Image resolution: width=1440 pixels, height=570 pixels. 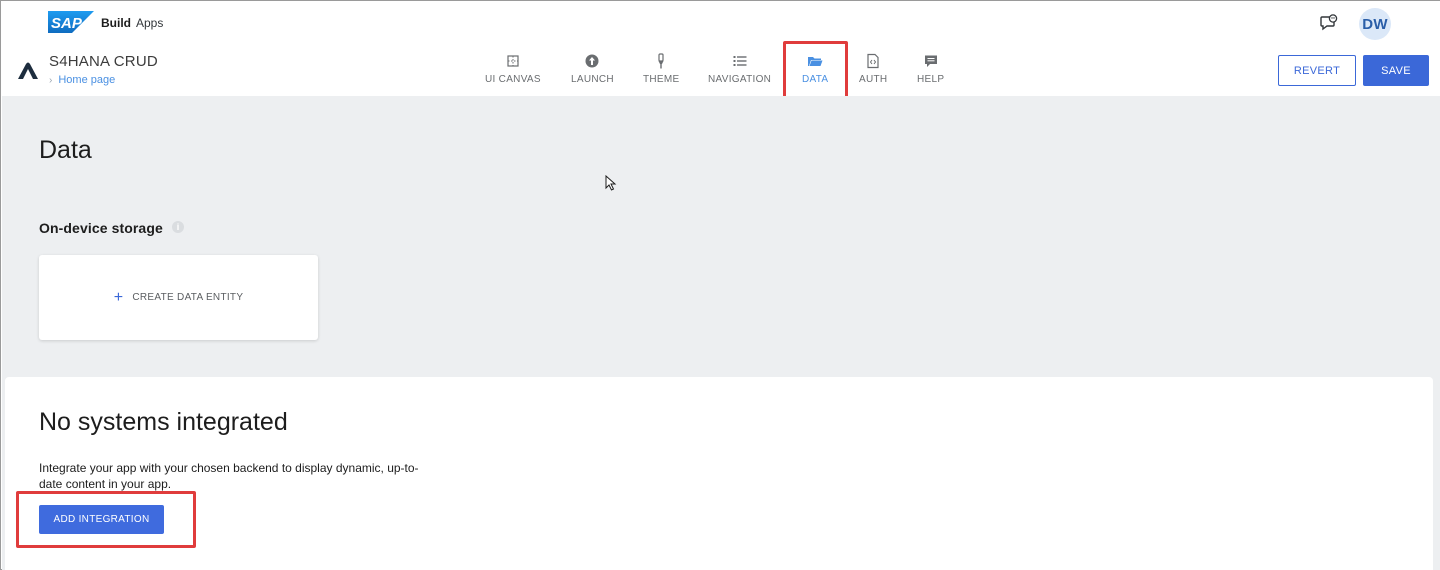 I want to click on product-subtitle: Apps, so click(x=150, y=23).